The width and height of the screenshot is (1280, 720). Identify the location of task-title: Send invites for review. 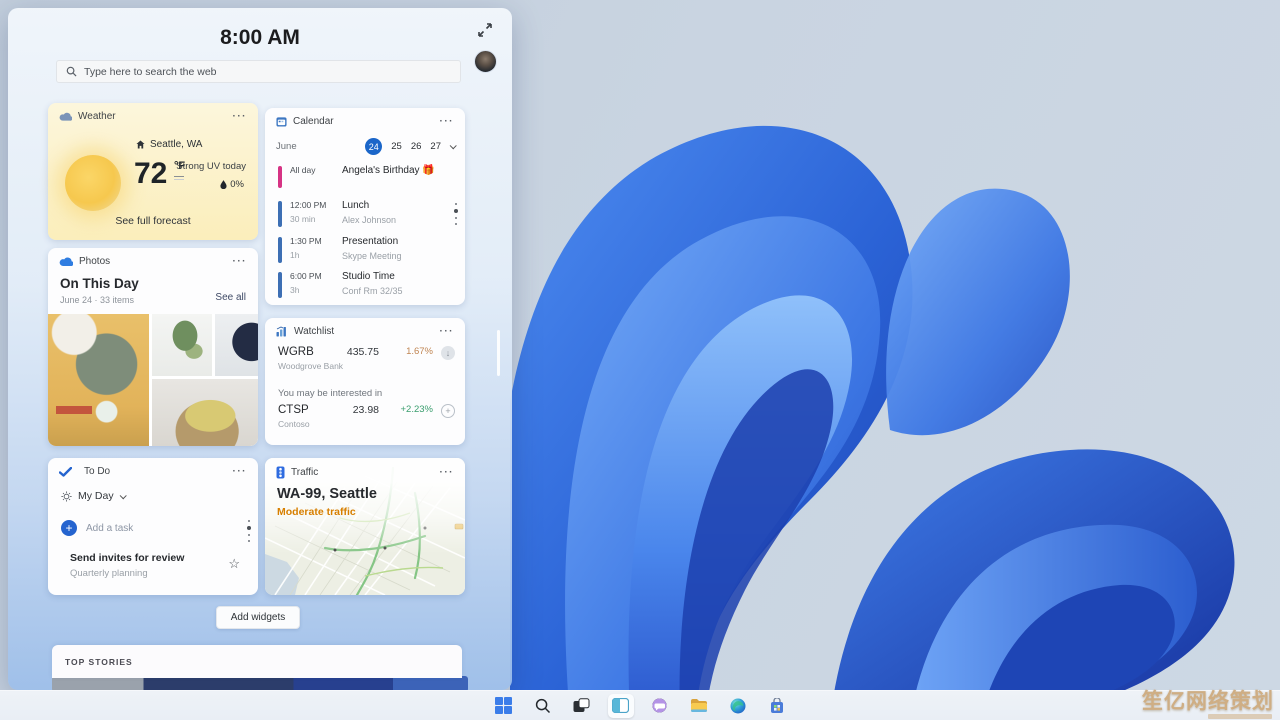
(127, 558).